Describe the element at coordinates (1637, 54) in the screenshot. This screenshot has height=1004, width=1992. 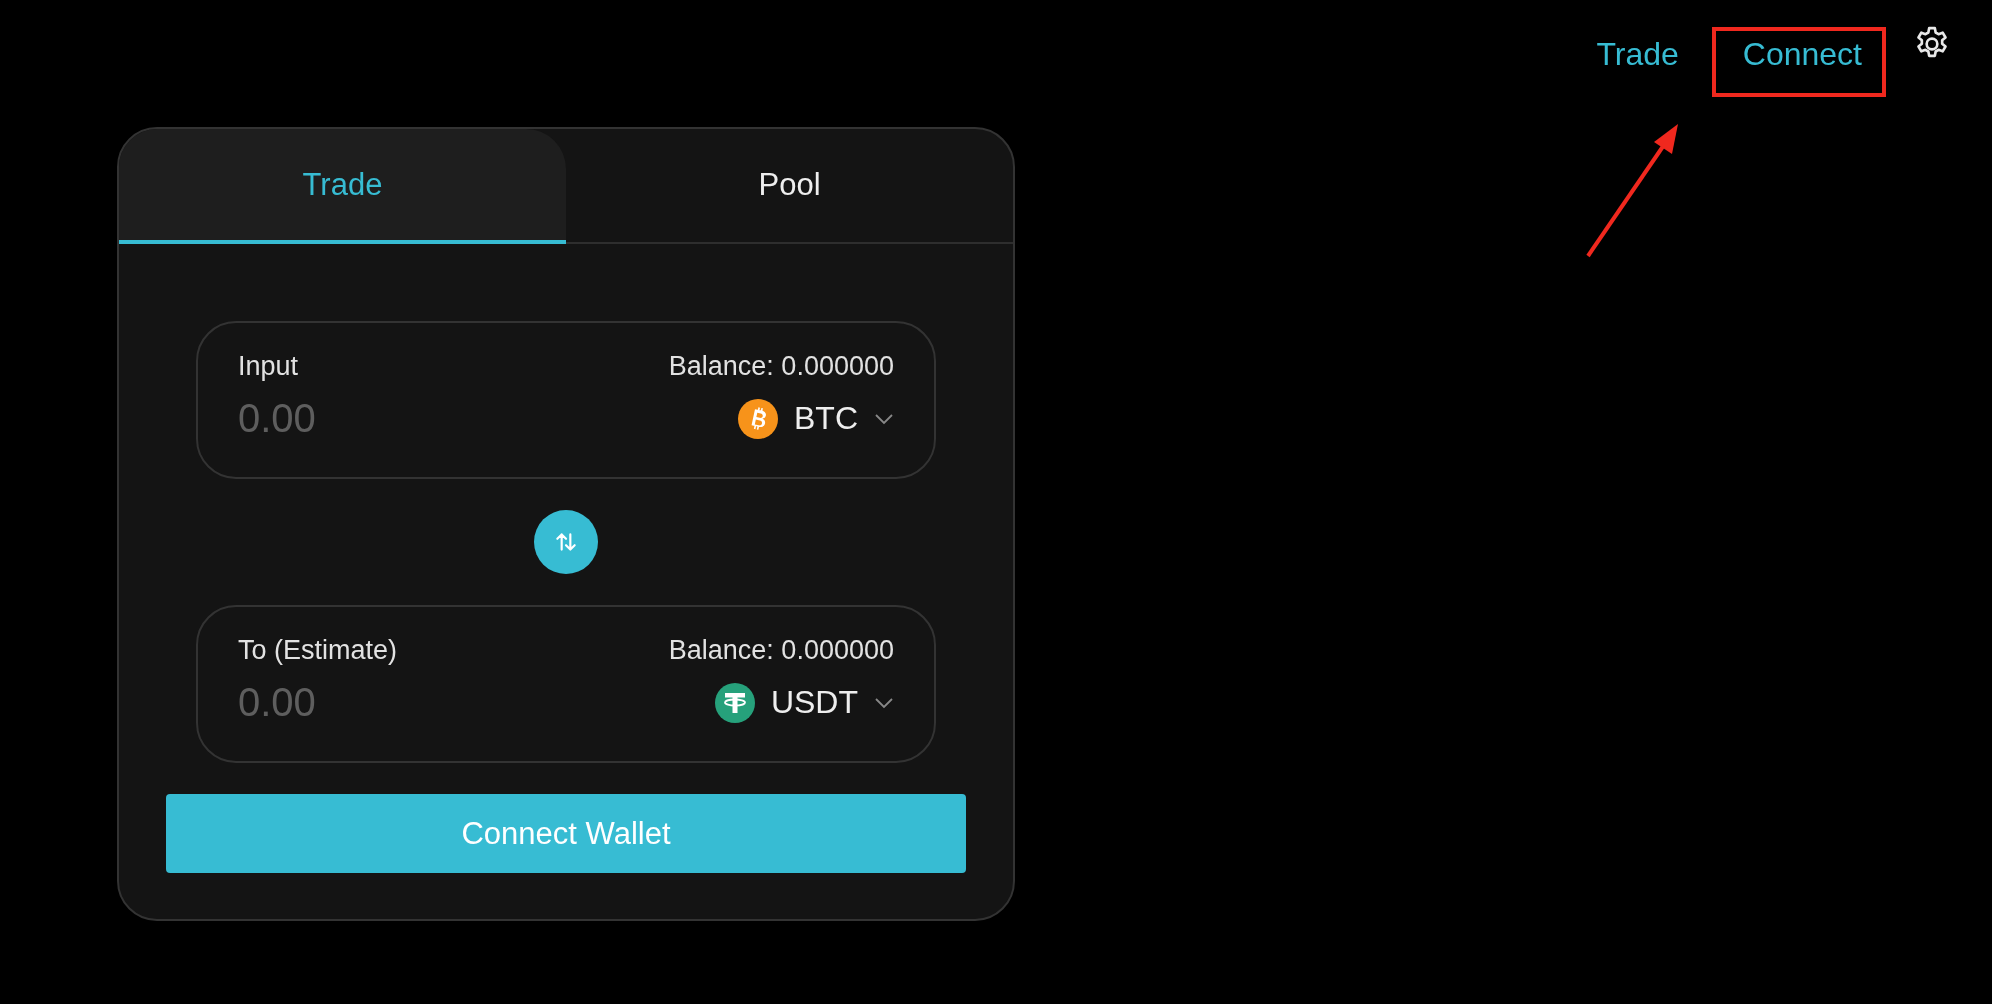
I see `nav-link: Trade` at that location.